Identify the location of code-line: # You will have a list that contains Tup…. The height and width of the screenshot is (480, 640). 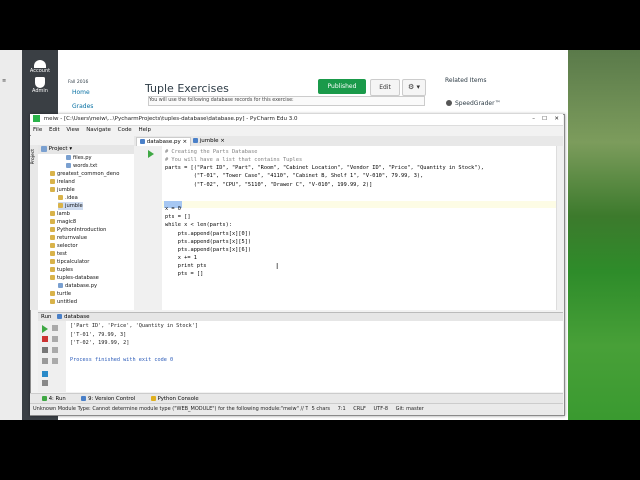
(234, 160).